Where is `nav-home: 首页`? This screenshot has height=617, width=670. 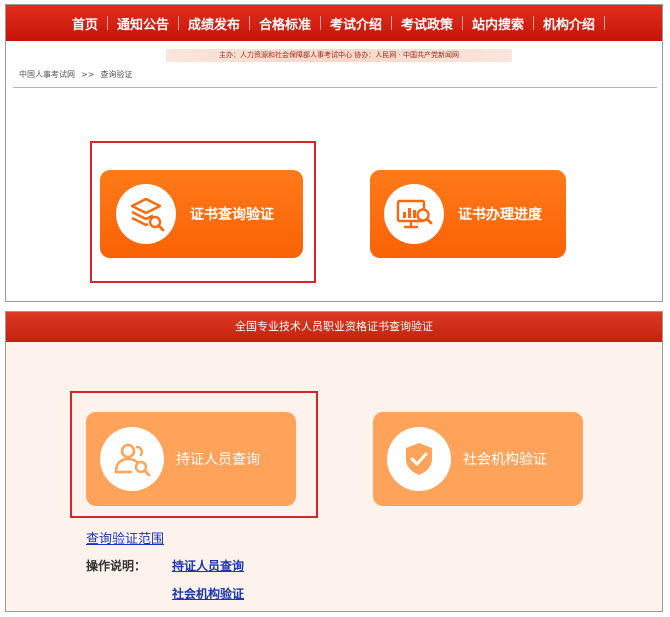
nav-home: 首页 is located at coordinates (85, 23).